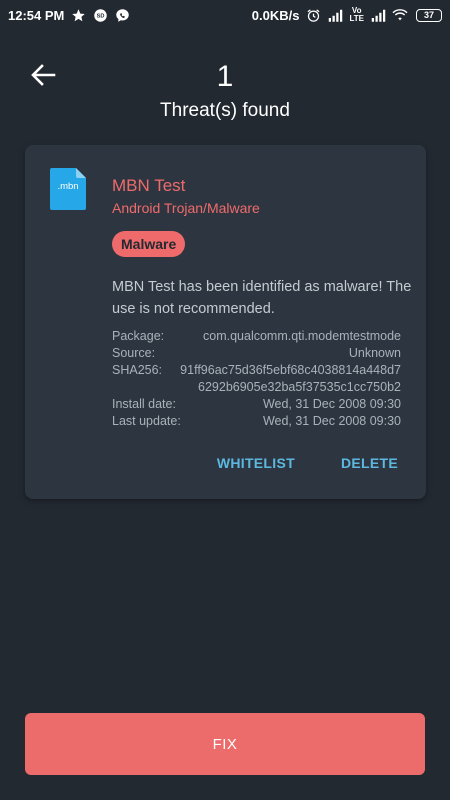 This screenshot has height=800, width=450. Describe the element at coordinates (225, 110) in the screenshot. I see `threat-label: Threat(s) found` at that location.